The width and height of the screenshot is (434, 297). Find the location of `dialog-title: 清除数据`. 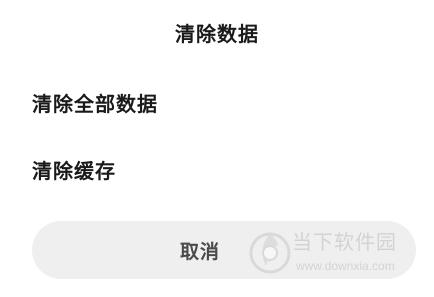

dialog-title: 清除数据 is located at coordinates (217, 34).